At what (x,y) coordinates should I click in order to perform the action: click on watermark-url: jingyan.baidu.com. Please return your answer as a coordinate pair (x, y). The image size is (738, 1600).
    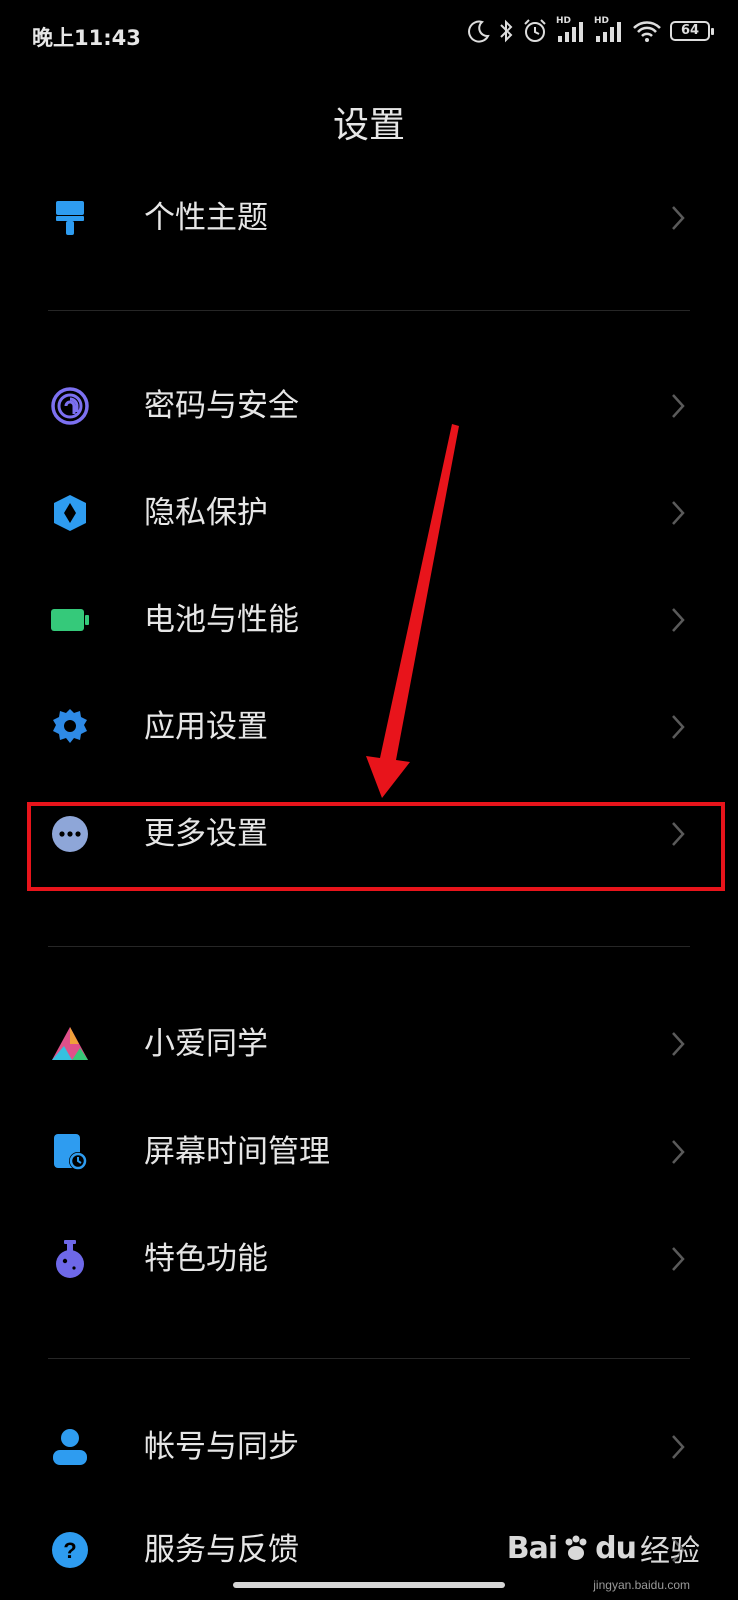
    Looking at the image, I should click on (641, 1585).